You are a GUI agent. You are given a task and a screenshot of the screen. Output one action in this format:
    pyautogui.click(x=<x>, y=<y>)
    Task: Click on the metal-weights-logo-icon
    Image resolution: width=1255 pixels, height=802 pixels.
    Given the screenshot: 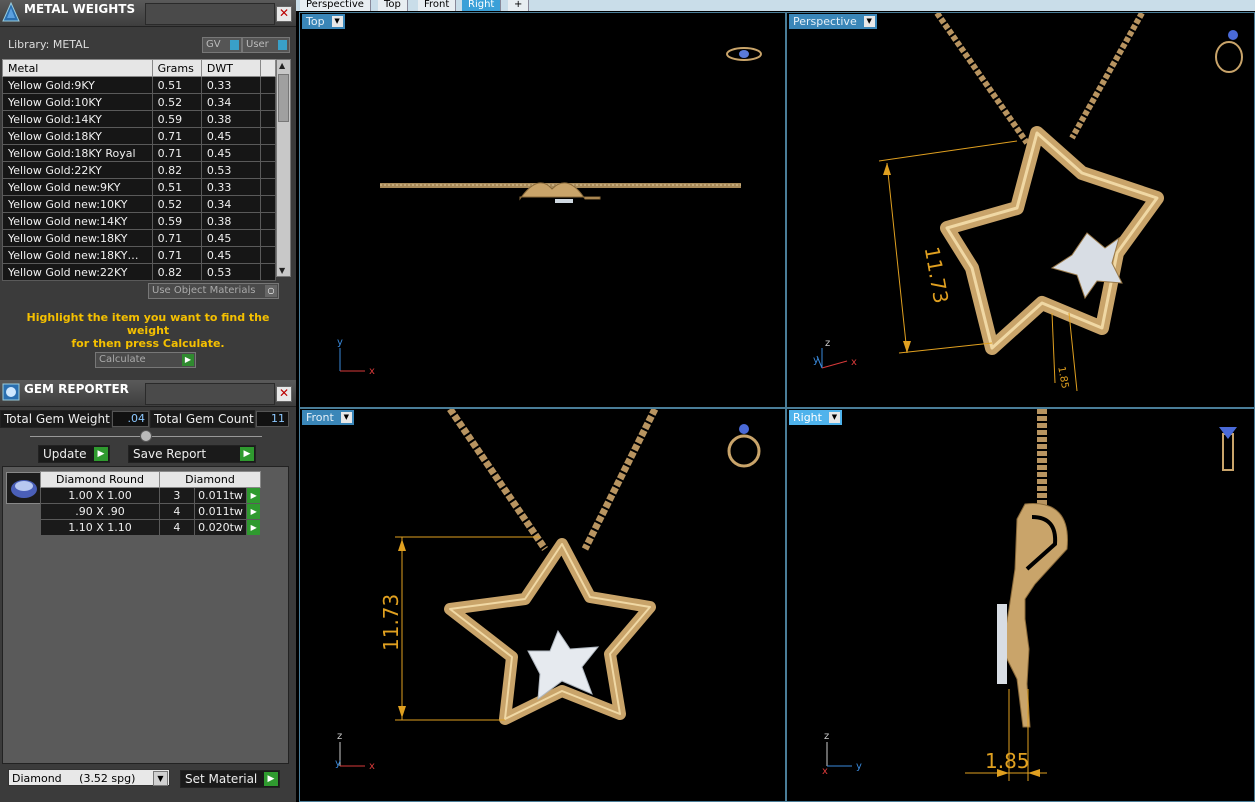 What is the action you would take?
    pyautogui.click(x=11, y=12)
    